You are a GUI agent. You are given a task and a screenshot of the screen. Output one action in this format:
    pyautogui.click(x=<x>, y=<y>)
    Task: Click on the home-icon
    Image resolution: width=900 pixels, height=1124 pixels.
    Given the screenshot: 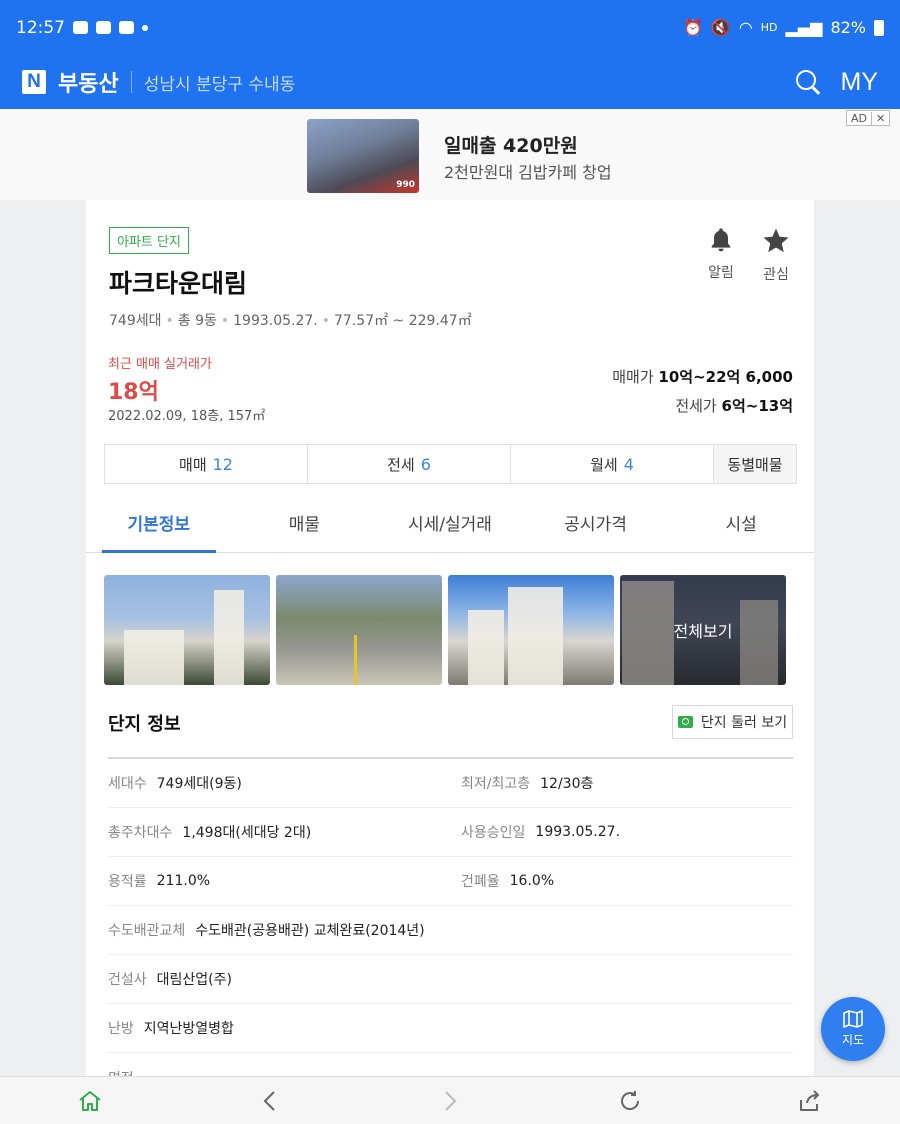 What is the action you would take?
    pyautogui.click(x=90, y=1100)
    